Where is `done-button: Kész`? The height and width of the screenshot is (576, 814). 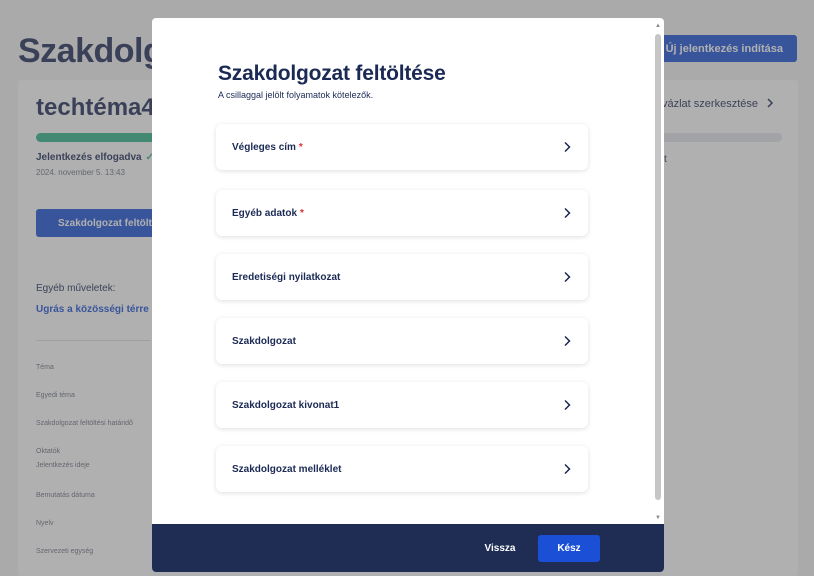
done-button: Kész is located at coordinates (569, 548).